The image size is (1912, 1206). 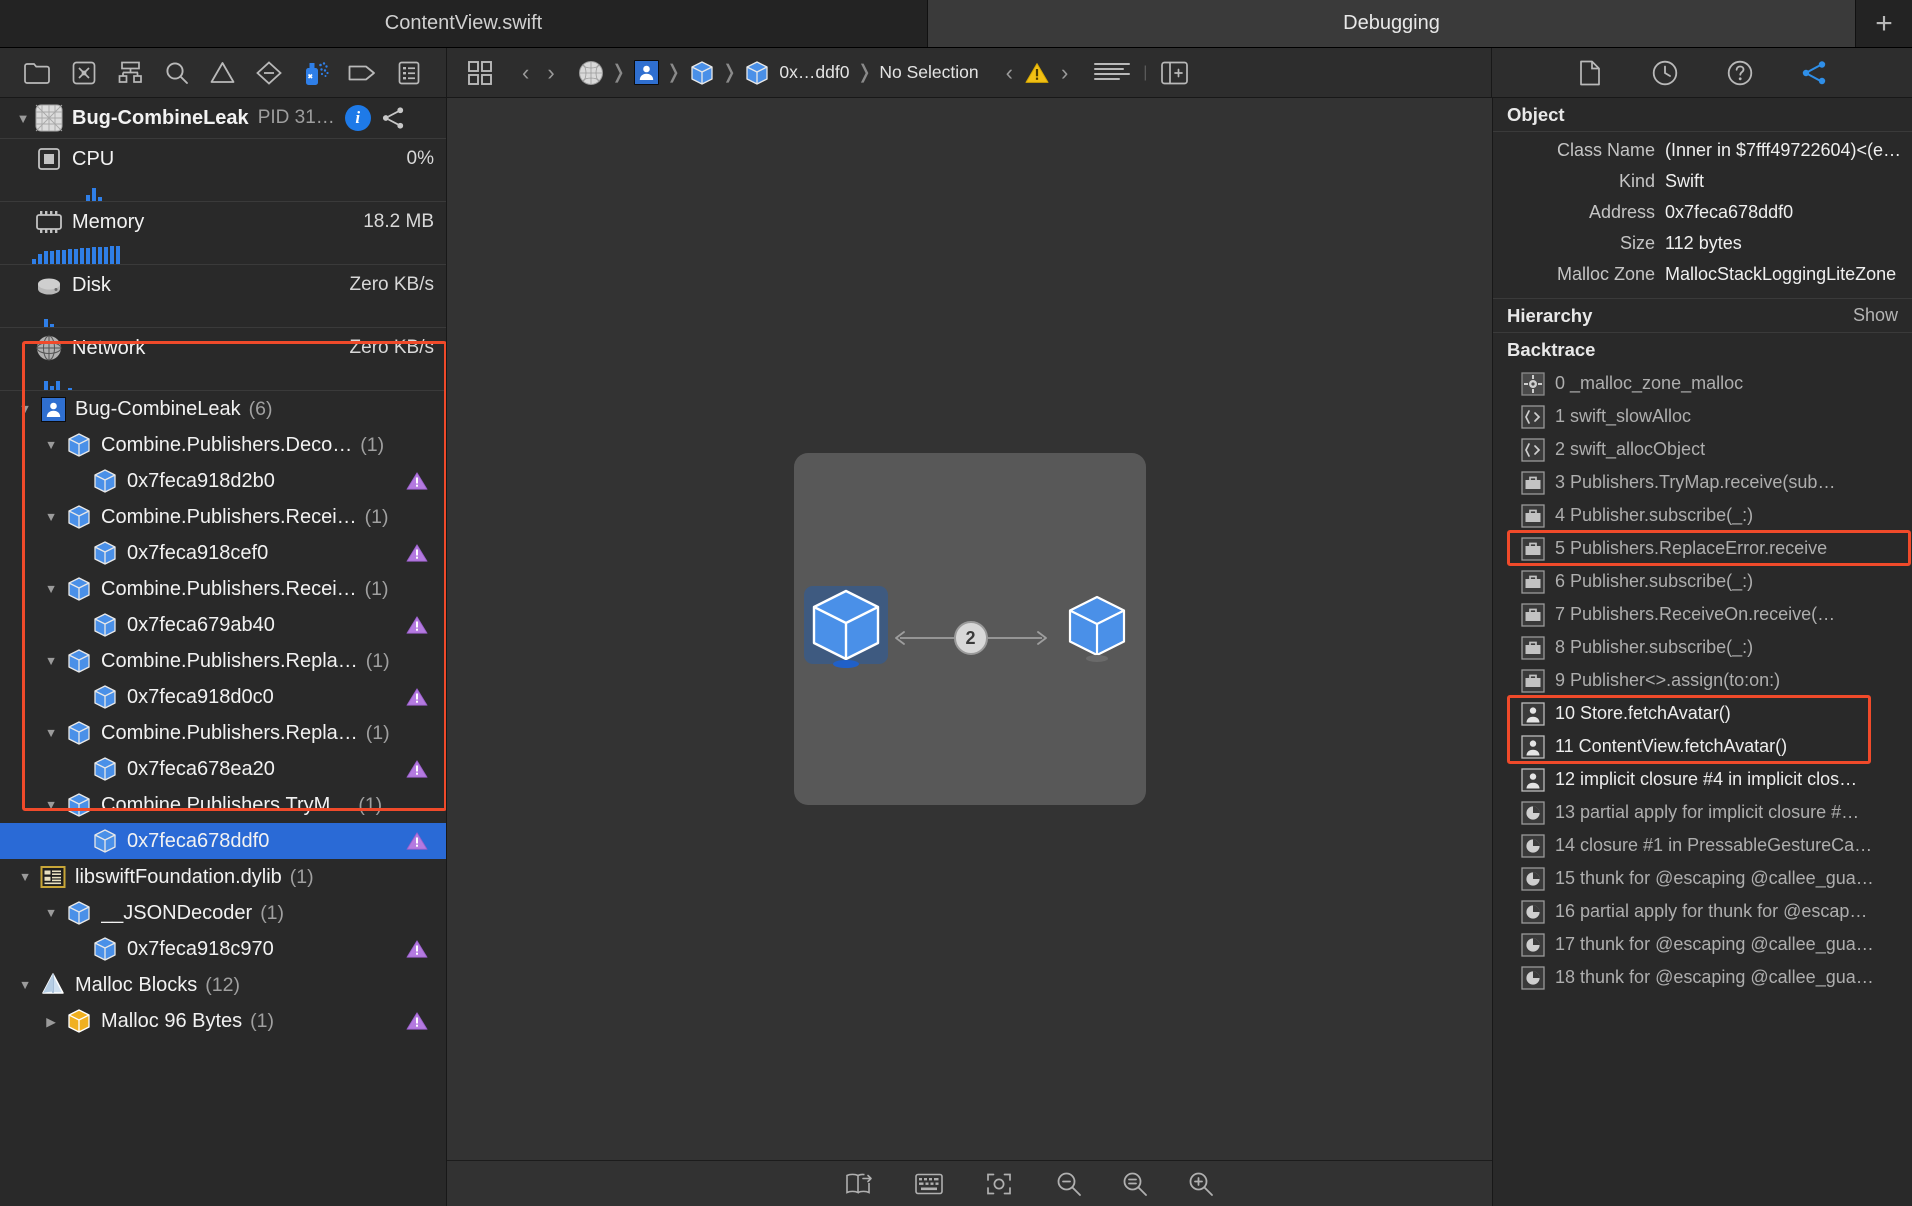 I want to click on tree-row: Combine.Publishers.TryM… (1), so click(x=223, y=805).